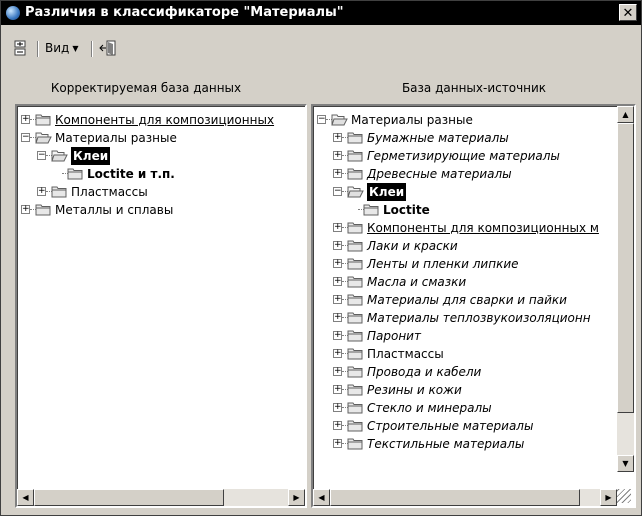  I want to click on tree-item: + Древесные материалы, so click(465, 174).